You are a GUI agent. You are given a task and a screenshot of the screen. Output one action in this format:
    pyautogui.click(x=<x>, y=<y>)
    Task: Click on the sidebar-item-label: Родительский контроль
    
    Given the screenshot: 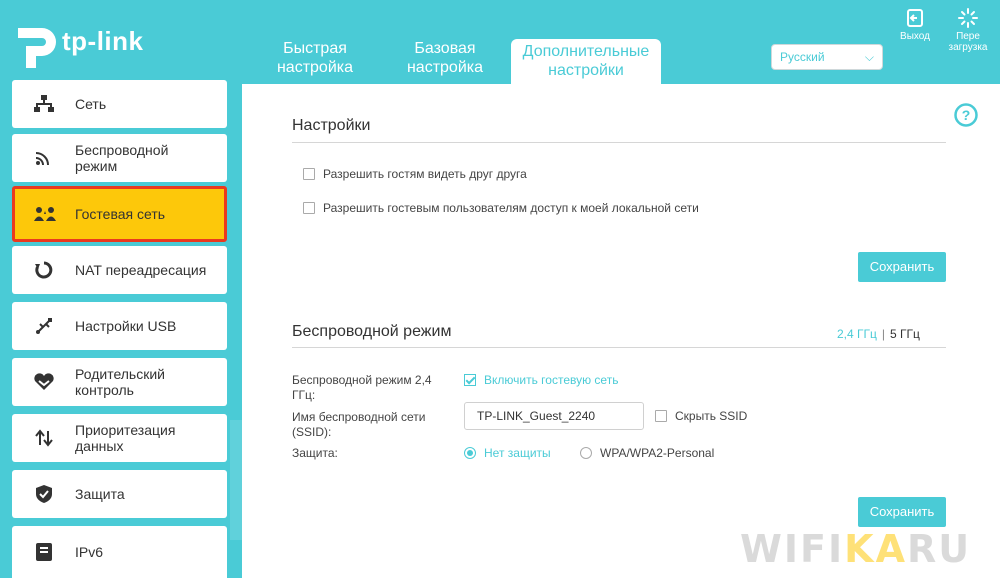 What is the action you would take?
    pyautogui.click(x=120, y=382)
    